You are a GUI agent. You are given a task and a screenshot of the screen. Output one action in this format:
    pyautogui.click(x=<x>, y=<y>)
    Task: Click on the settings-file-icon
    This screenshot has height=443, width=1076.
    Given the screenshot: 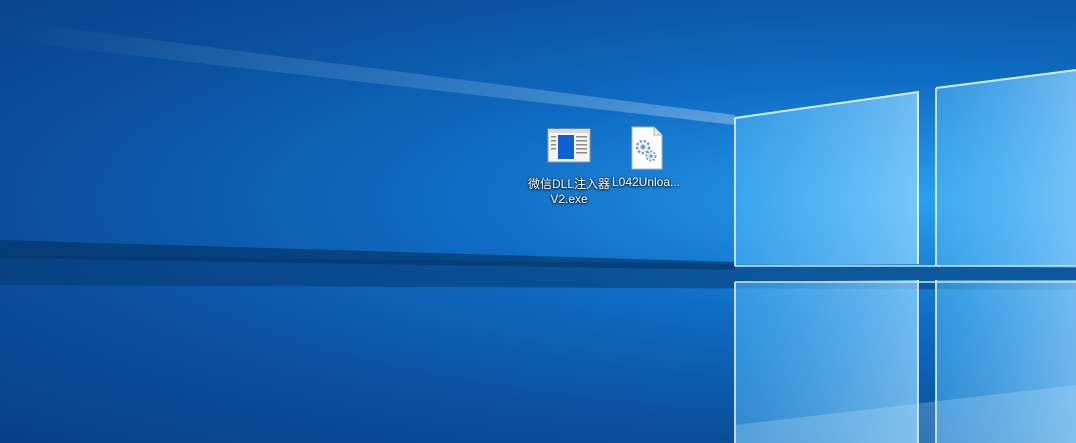 What is the action you would take?
    pyautogui.click(x=647, y=148)
    